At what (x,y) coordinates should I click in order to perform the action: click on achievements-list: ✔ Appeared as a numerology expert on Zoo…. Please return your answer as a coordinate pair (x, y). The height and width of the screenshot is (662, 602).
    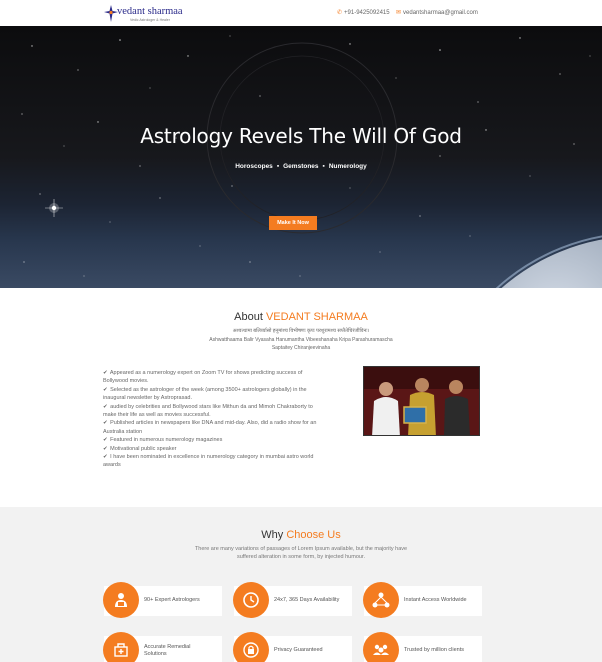
    Looking at the image, I should click on (227, 419).